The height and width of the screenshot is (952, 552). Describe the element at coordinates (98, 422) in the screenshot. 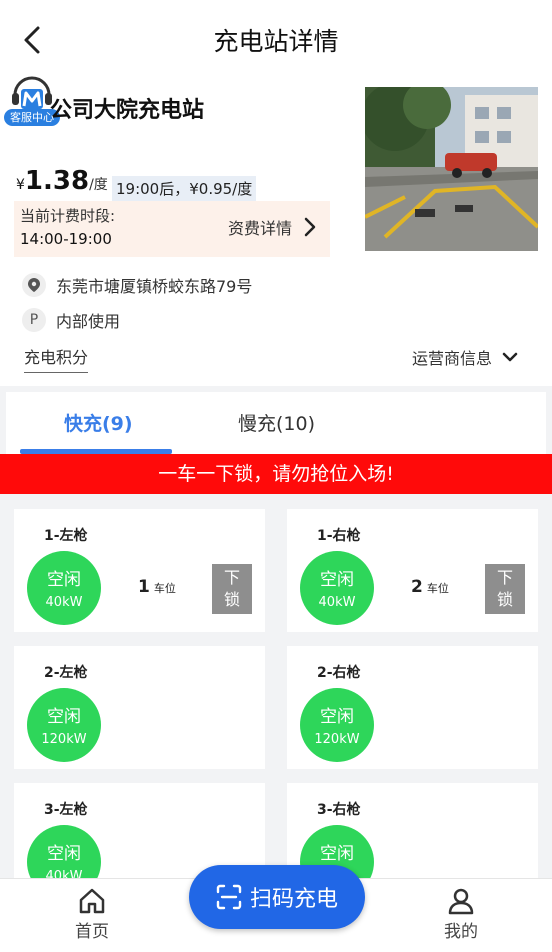

I see `tab-fast-charge: 快充(9)` at that location.